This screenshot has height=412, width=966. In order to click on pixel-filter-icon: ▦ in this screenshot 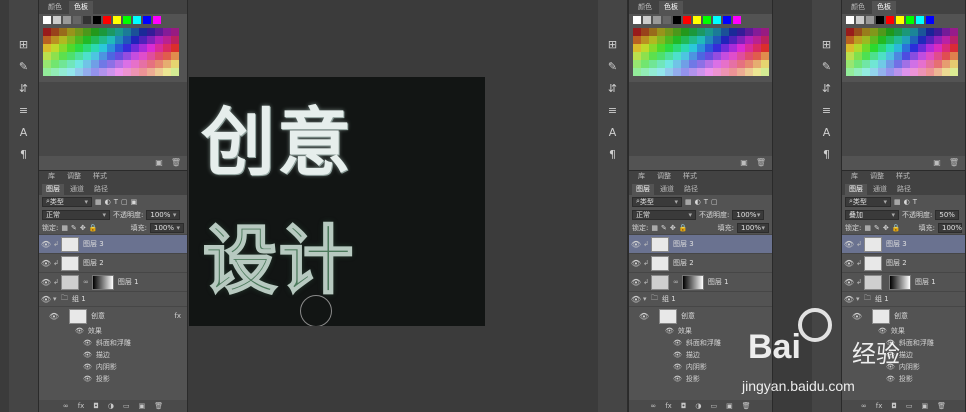, I will do `click(688, 202)`.